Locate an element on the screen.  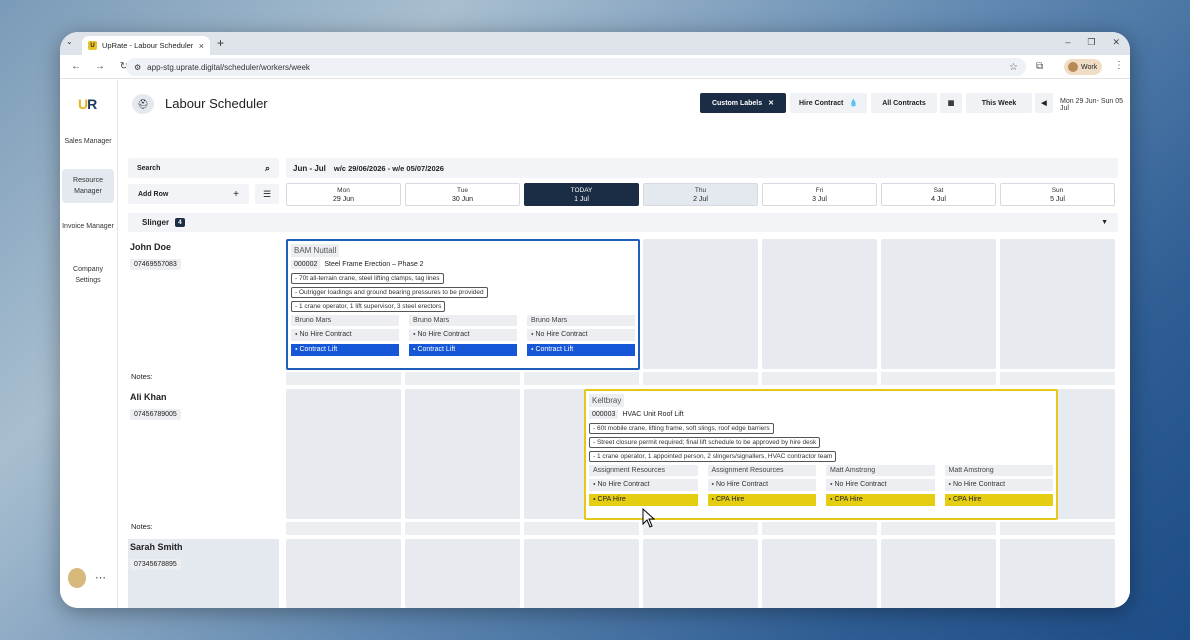
day-header-sun: Sun 5 Jul is located at coordinates (1057, 194).